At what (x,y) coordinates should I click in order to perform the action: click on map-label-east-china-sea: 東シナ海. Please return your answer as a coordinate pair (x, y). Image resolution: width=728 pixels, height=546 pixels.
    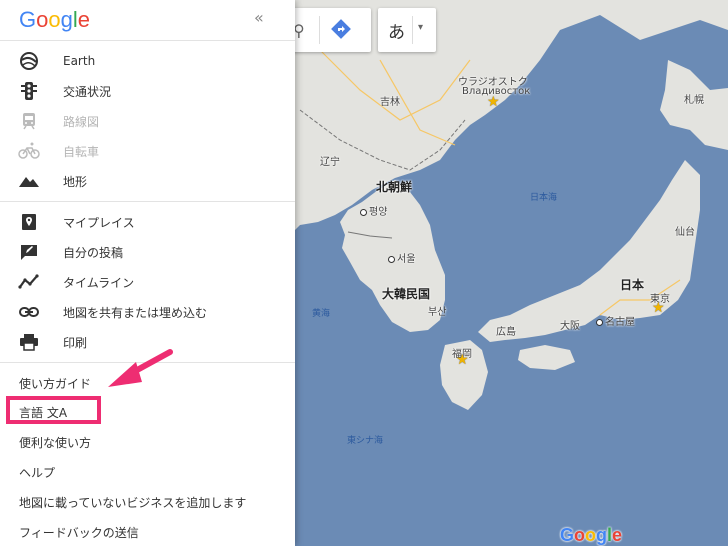
    Looking at the image, I should click on (365, 441).